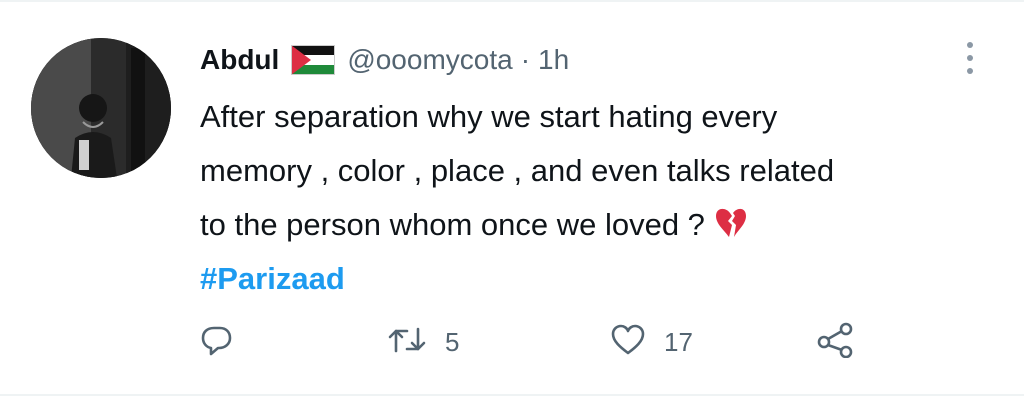 The height and width of the screenshot is (412, 1024). Describe the element at coordinates (540, 342) in the screenshot. I see `tweet-actions: 5 17` at that location.